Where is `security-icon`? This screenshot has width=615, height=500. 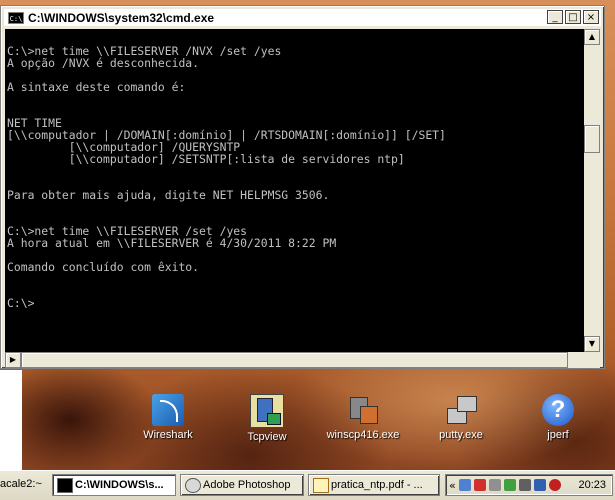
security-icon is located at coordinates (509, 485).